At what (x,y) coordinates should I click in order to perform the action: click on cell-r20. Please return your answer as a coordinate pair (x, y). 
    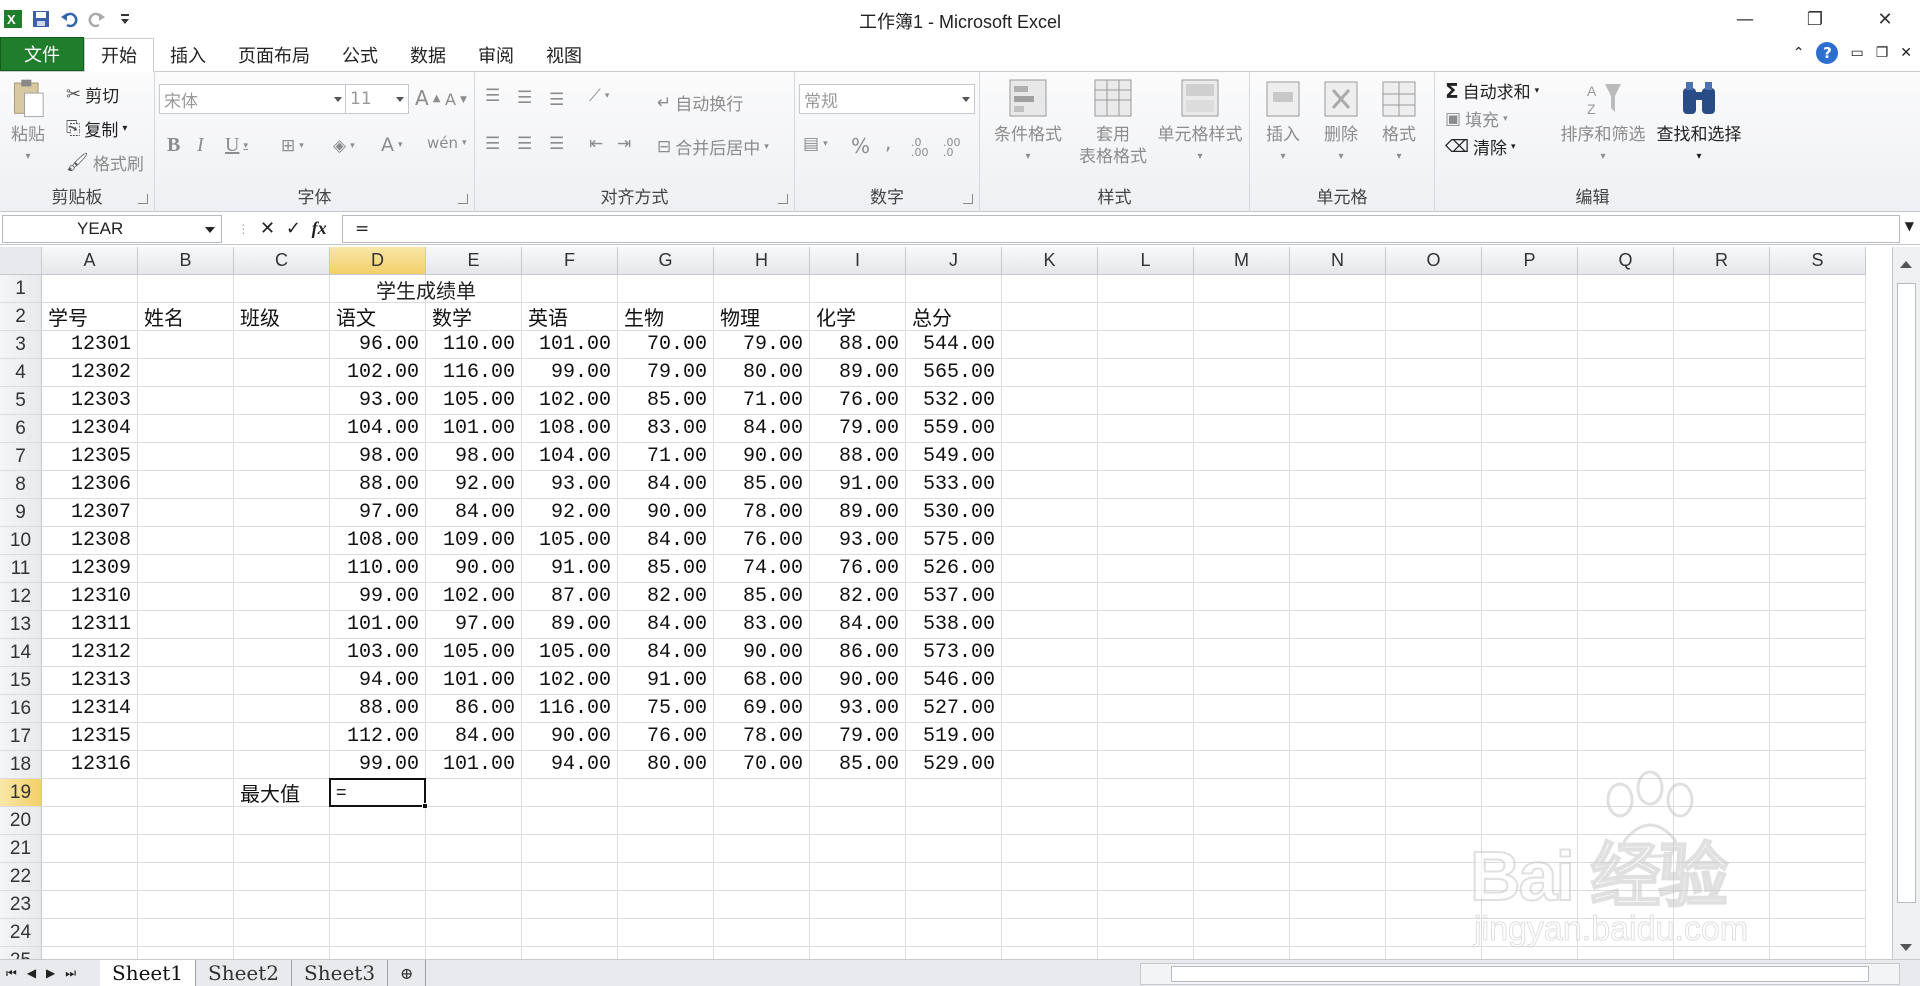
    Looking at the image, I should click on (1722, 821).